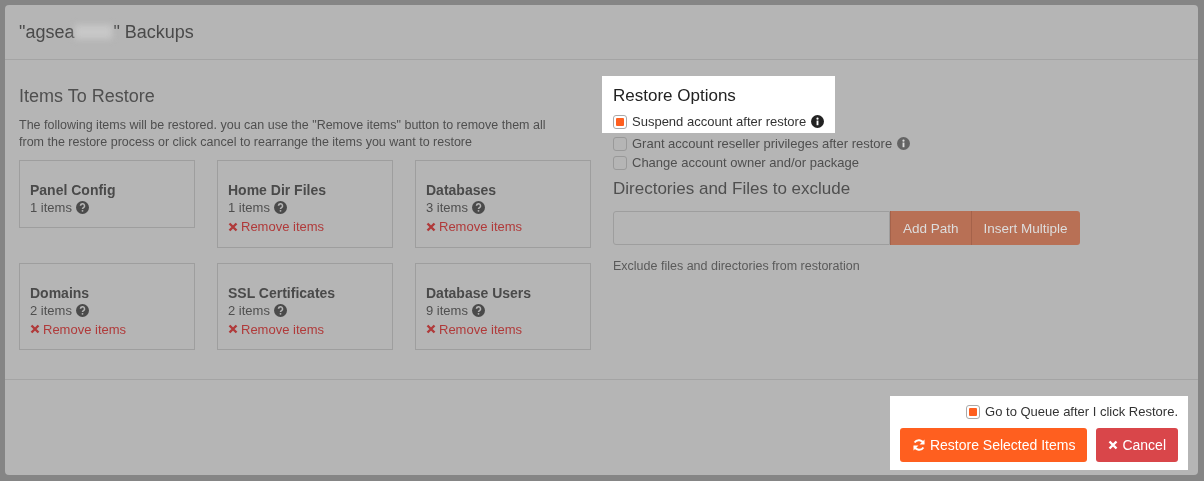 This screenshot has width=1204, height=481. I want to click on item-name: Databases, so click(462, 190).